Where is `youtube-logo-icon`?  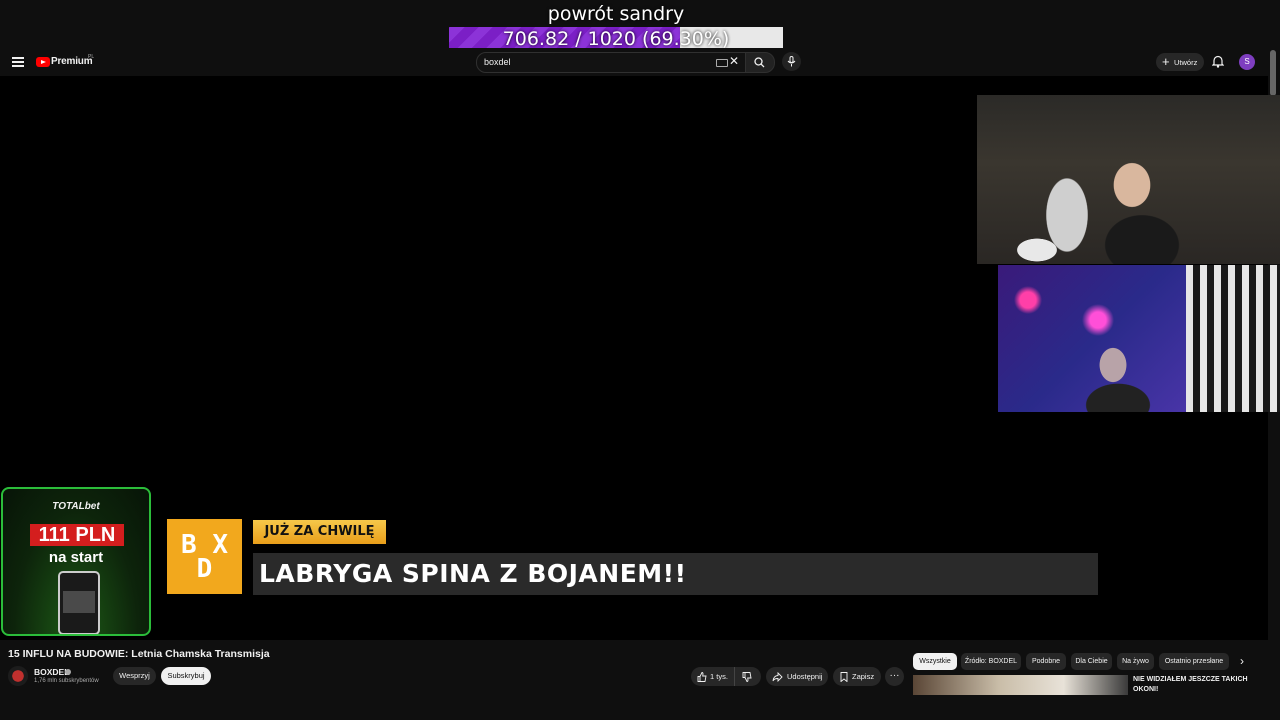 youtube-logo-icon is located at coordinates (43, 62).